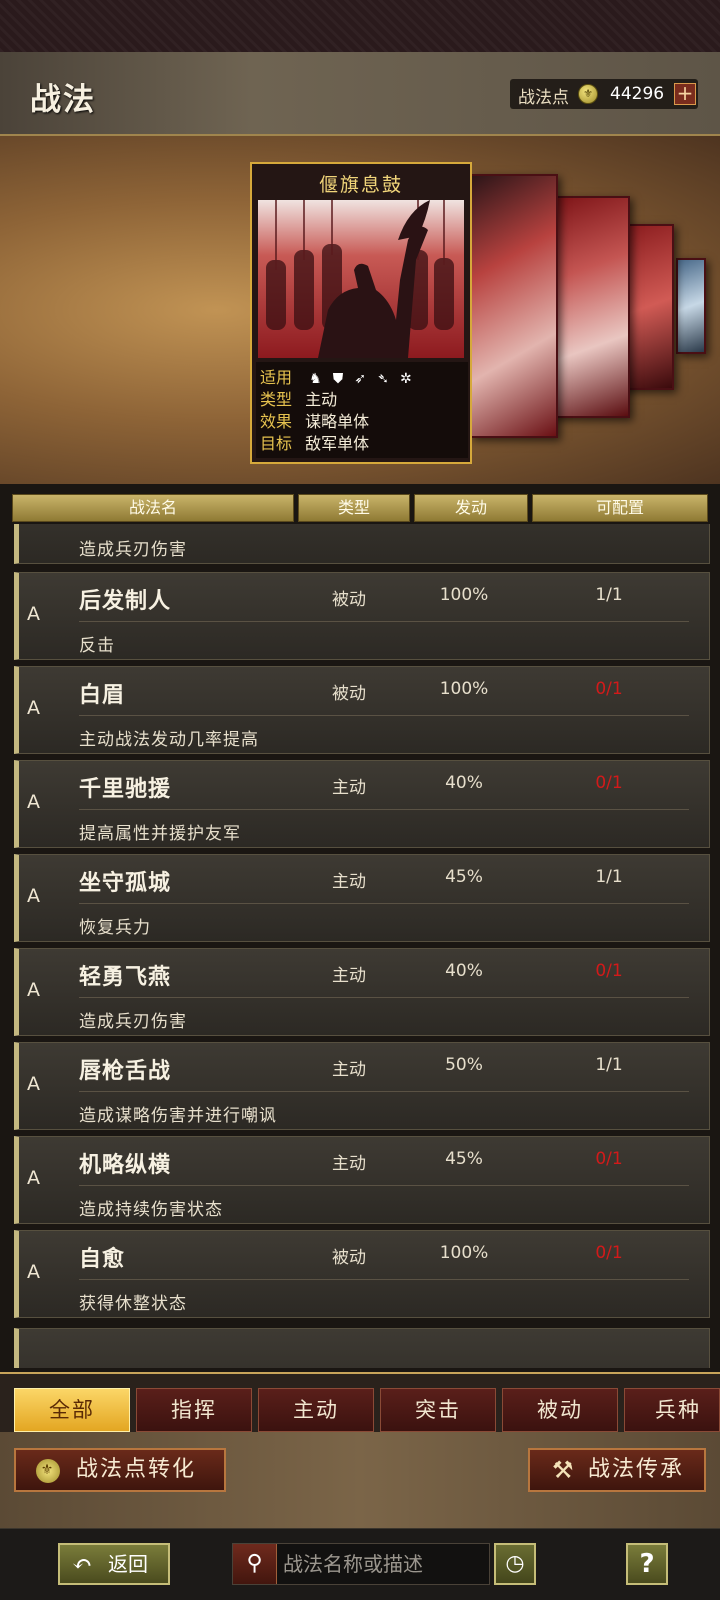  I want to click on back-label: 返回, so click(128, 1564).